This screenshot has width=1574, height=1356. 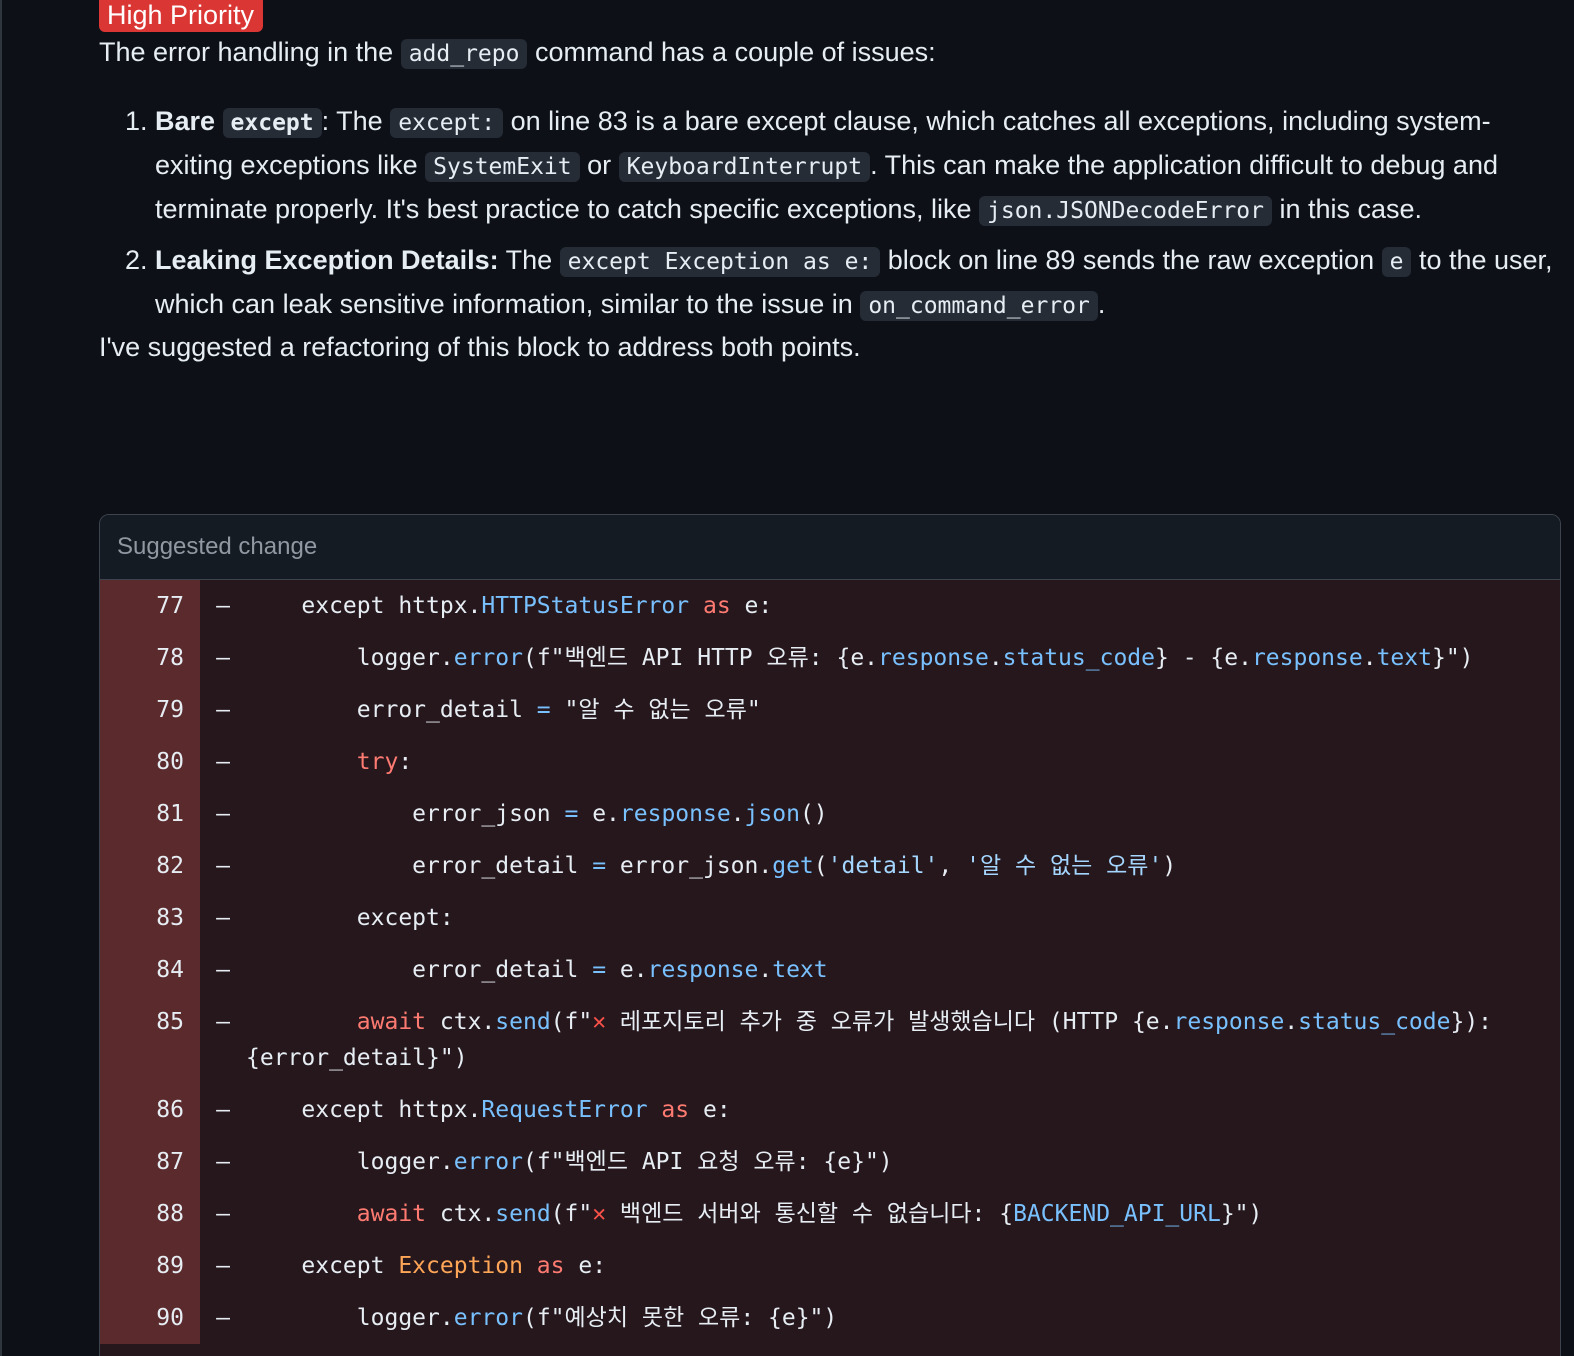 What do you see at coordinates (350, 918) in the screenshot?
I see `code-line: except:` at bounding box center [350, 918].